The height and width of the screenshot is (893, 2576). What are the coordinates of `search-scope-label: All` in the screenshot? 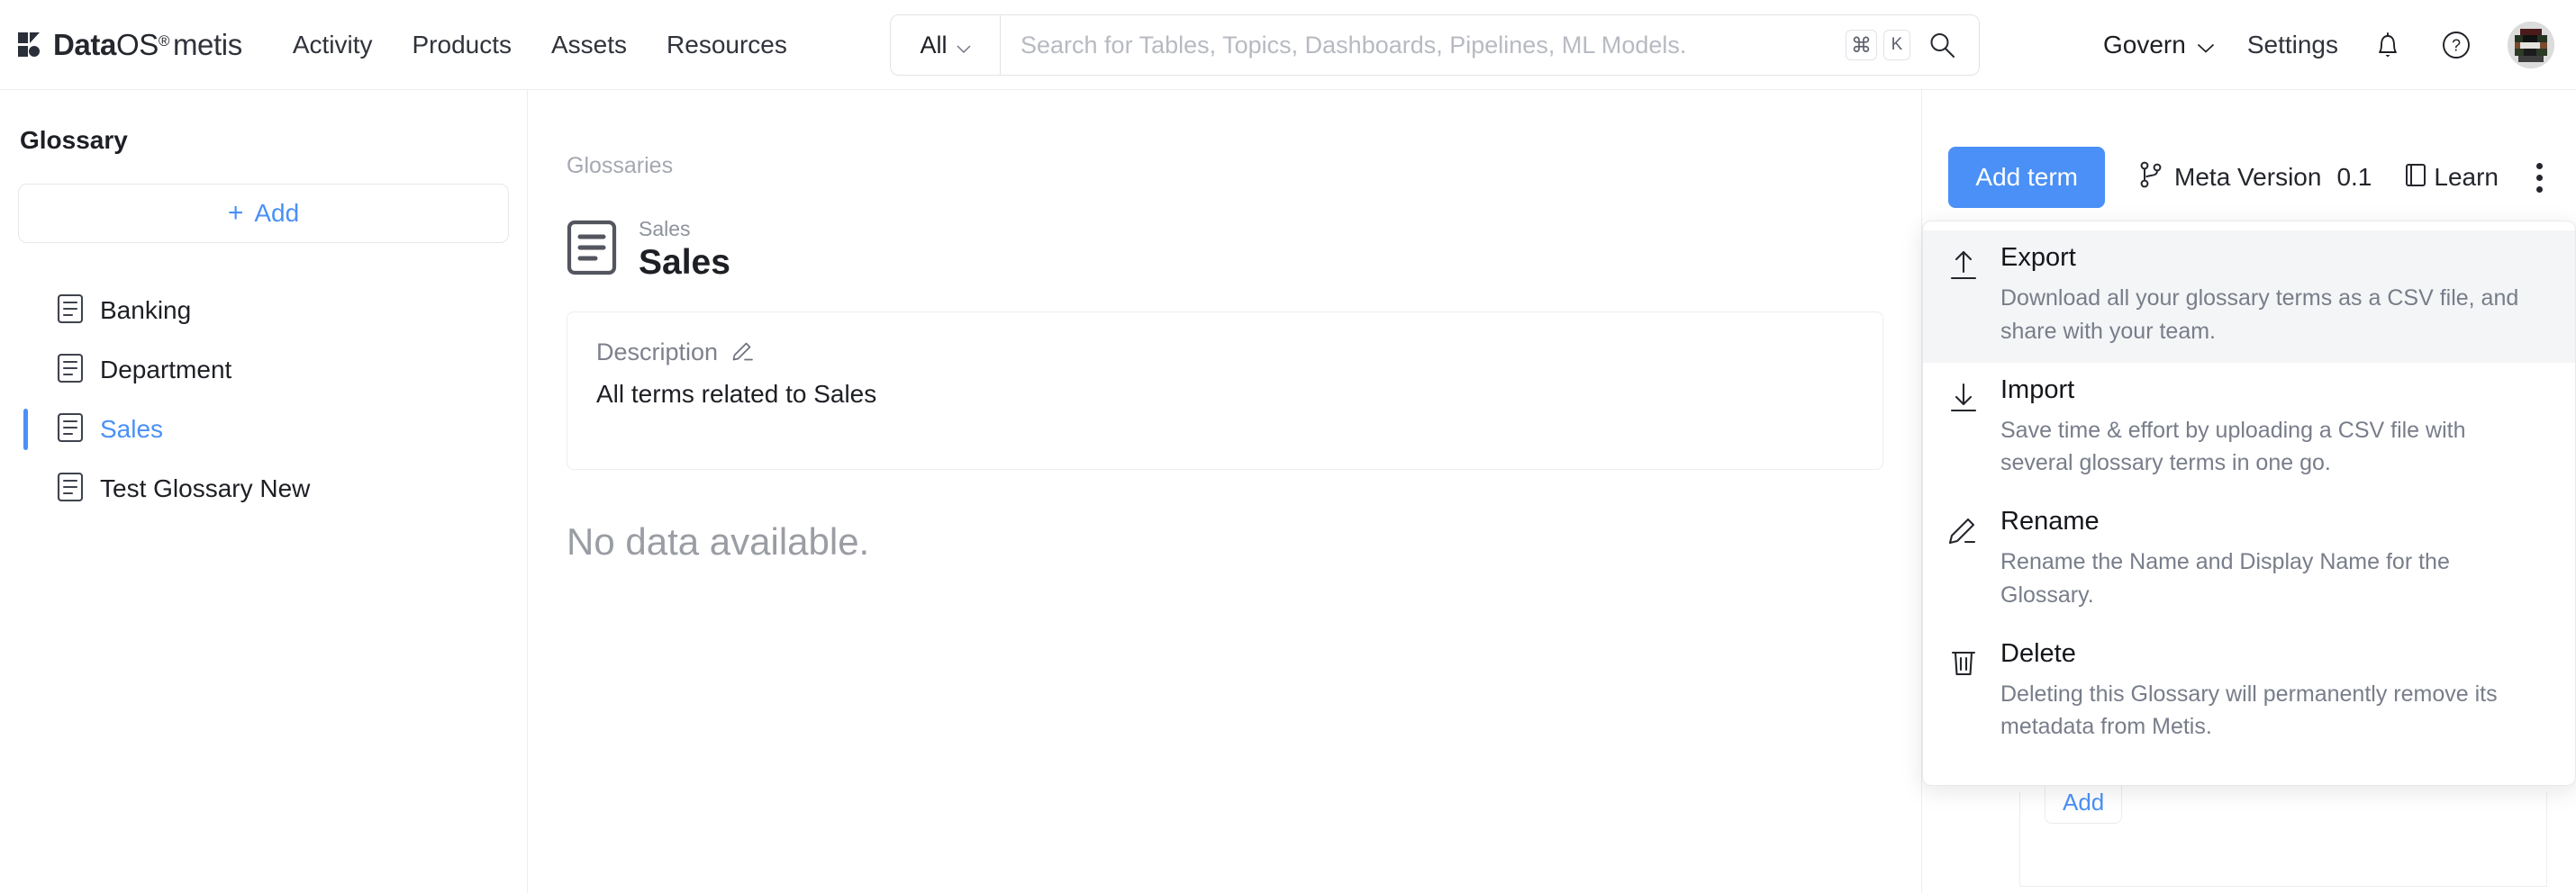 It's located at (934, 45).